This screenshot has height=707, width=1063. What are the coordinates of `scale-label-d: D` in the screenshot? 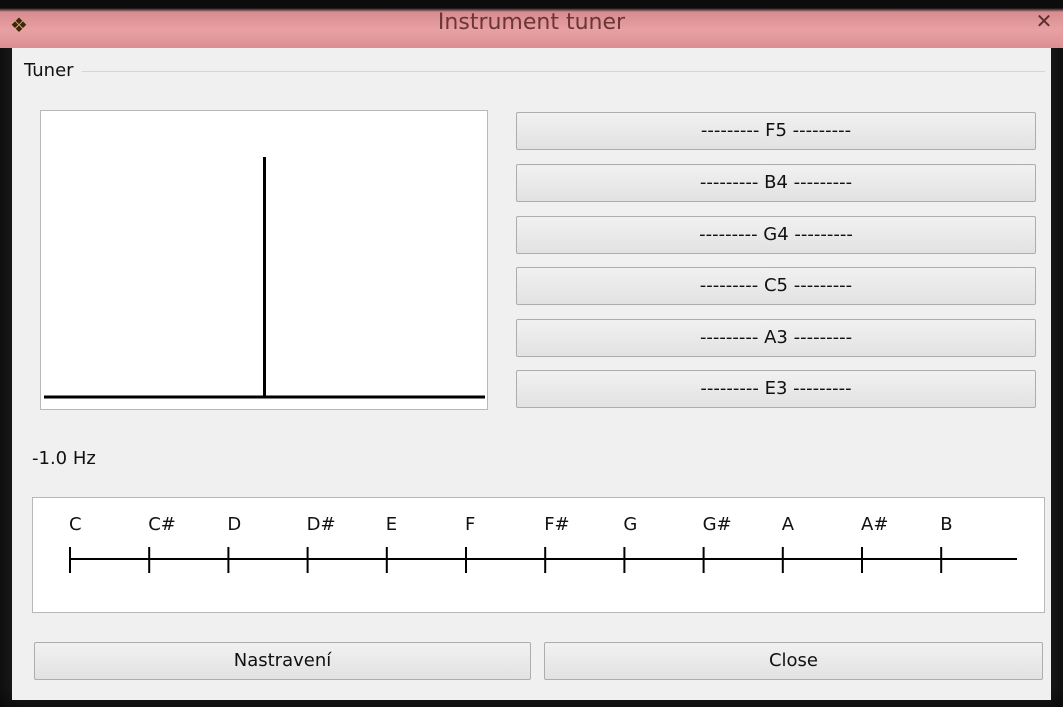 It's located at (234, 524).